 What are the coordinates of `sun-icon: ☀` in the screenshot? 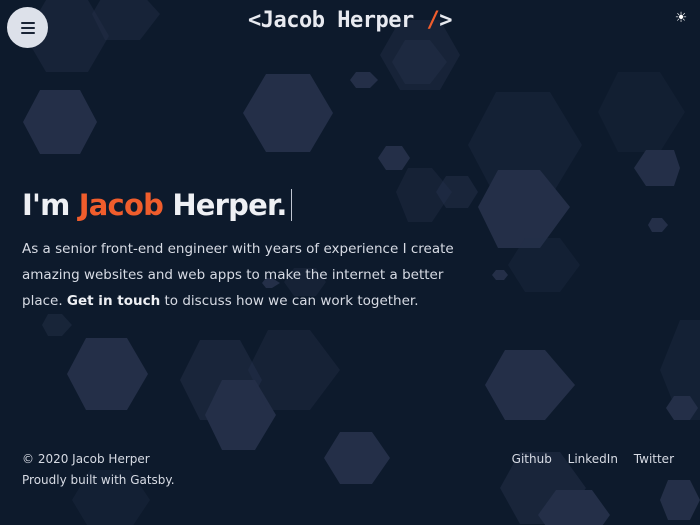 It's located at (681, 18).